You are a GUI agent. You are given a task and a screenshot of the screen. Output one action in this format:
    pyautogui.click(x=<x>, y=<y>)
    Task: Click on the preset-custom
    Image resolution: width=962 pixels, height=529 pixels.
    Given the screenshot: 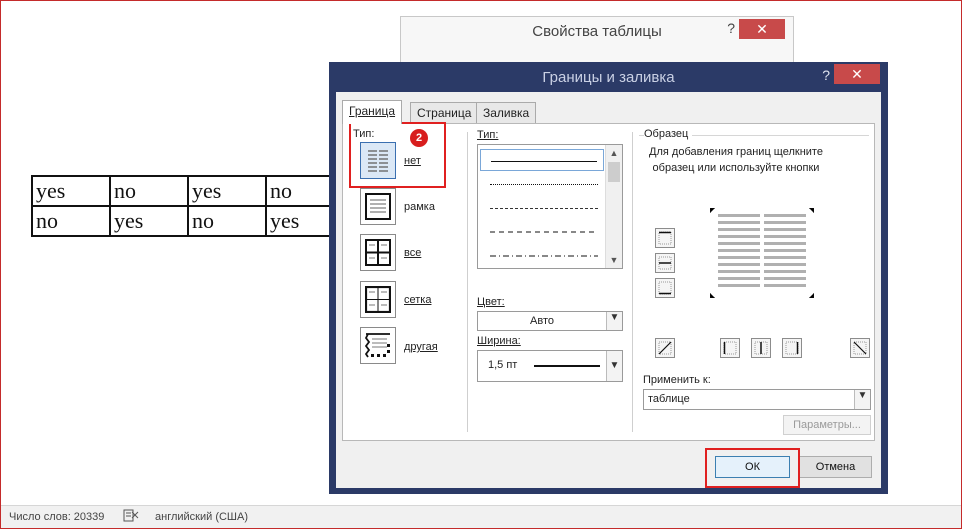 What is the action you would take?
    pyautogui.click(x=378, y=345)
    